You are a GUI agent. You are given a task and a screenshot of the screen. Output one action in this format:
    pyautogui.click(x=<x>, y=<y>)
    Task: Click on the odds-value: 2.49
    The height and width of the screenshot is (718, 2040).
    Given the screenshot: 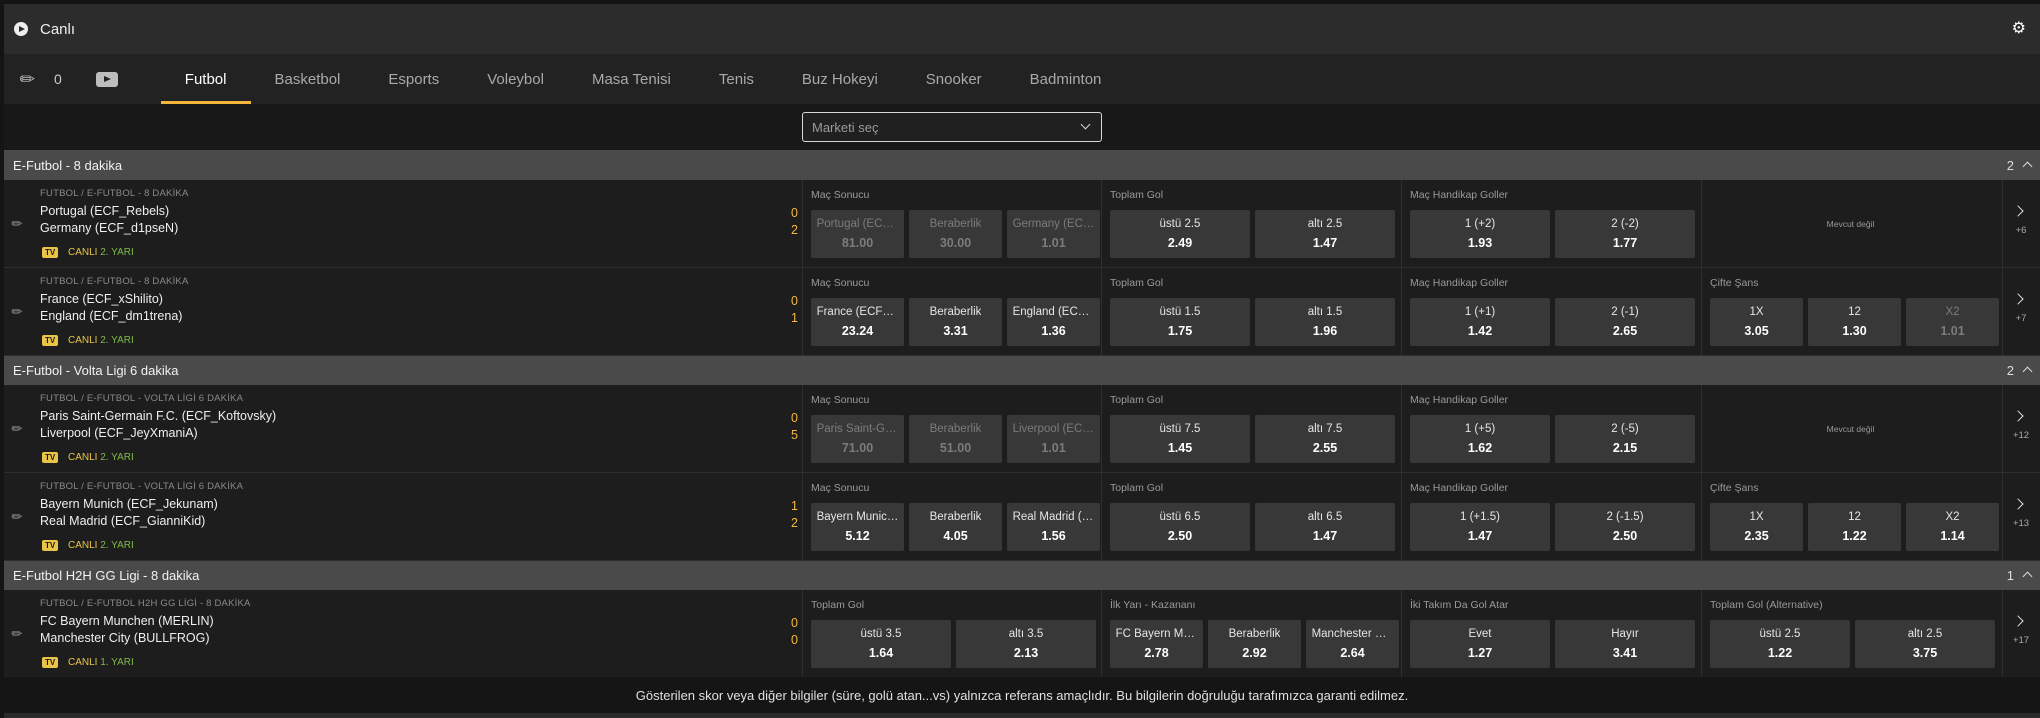 What is the action you would take?
    pyautogui.click(x=1180, y=243)
    